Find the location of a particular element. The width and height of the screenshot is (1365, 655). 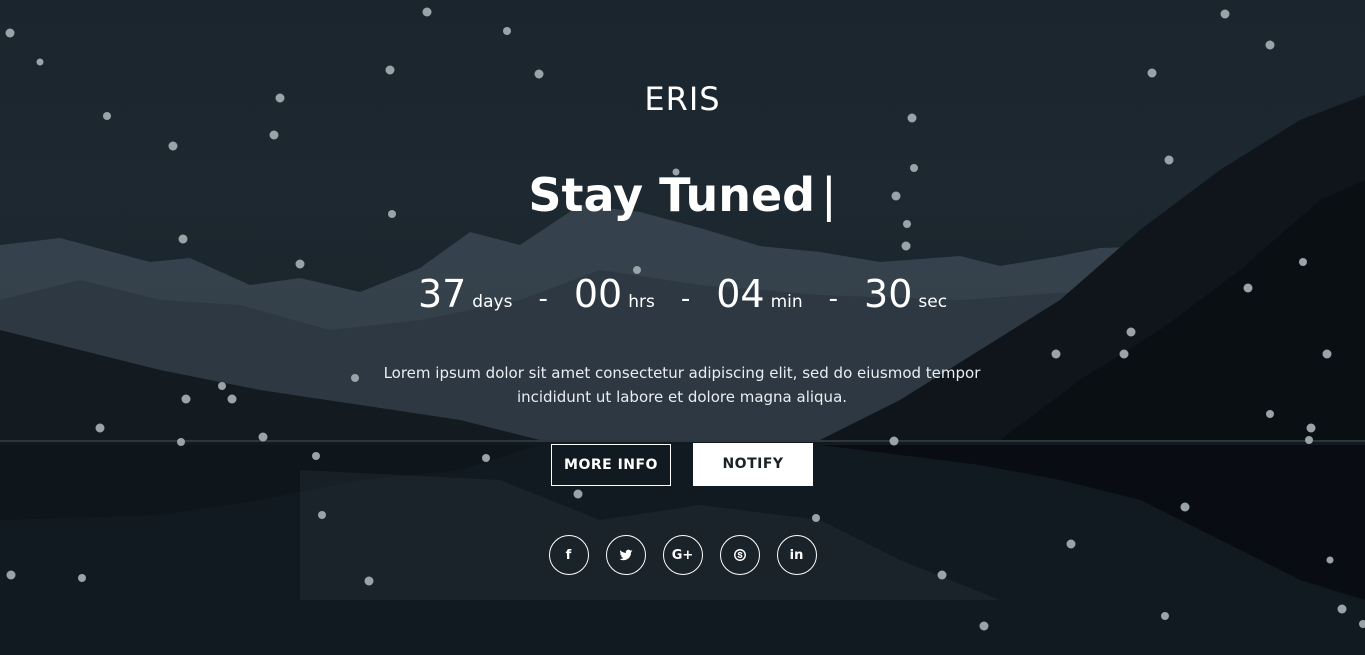

countdown-hours-unit: hrs is located at coordinates (641, 302).